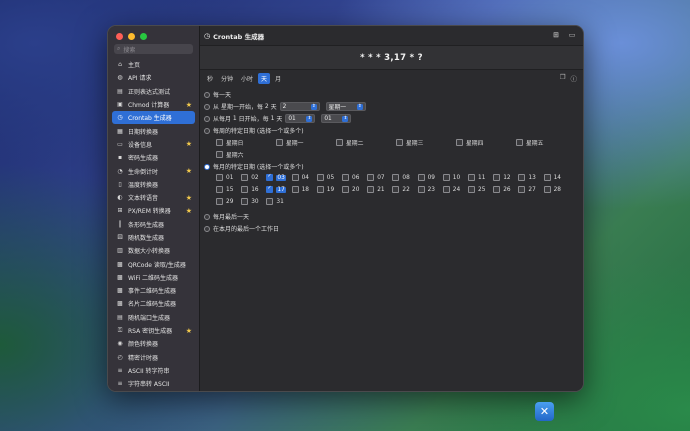 The height and width of the screenshot is (431, 690). What do you see at coordinates (207, 106) in the screenshot?
I see `radio-from-weekday` at bounding box center [207, 106].